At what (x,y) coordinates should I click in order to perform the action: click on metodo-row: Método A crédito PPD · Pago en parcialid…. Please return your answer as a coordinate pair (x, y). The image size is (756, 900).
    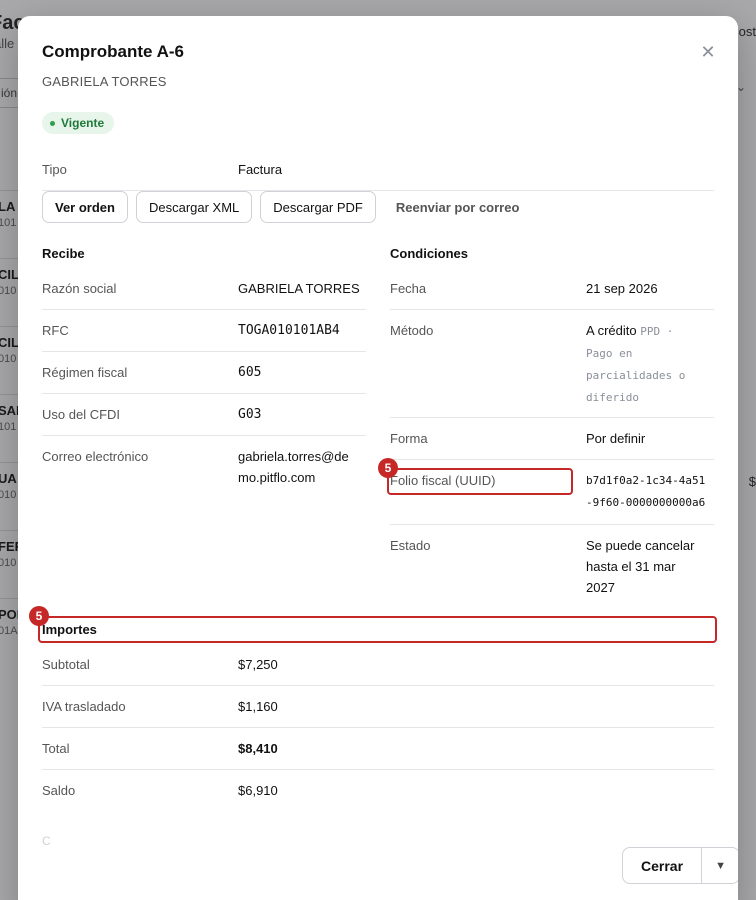
    Looking at the image, I should click on (552, 364).